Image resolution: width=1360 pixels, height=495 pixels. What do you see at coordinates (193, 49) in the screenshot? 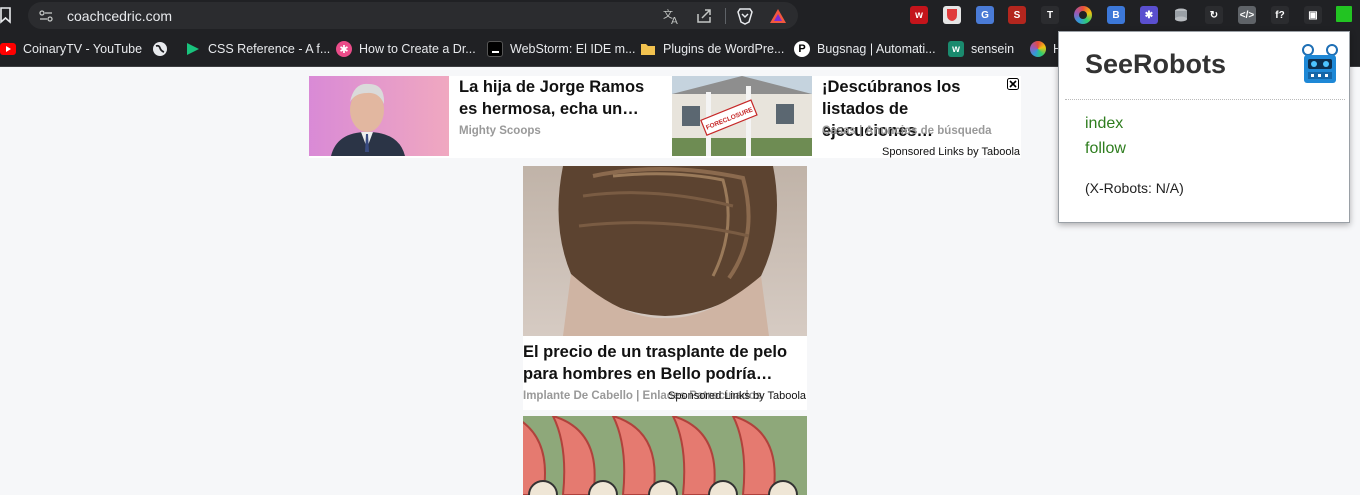
I see `css-reference-icon` at bounding box center [193, 49].